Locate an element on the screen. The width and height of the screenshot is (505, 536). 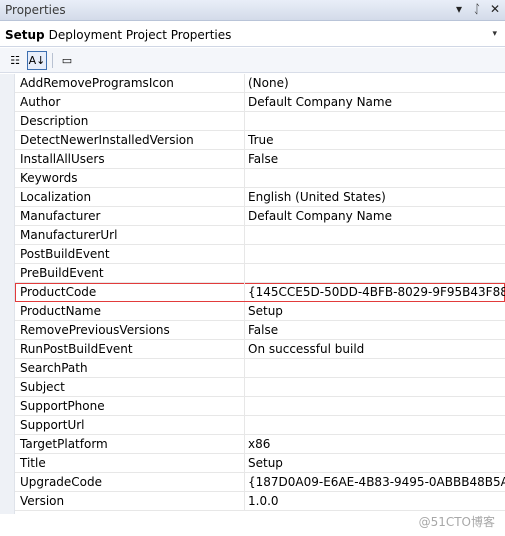
grid-gutter is located at coordinates (7, 294).